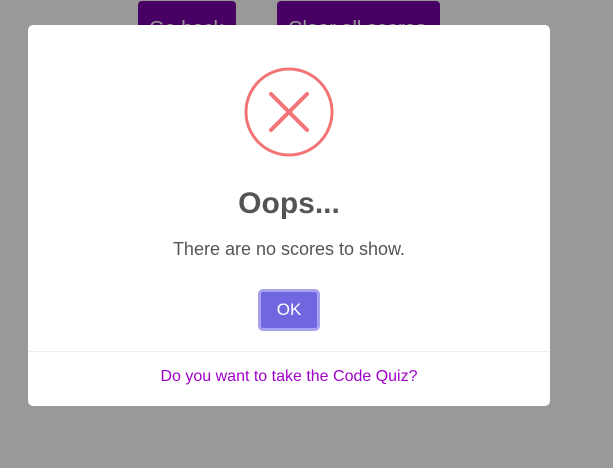 Image resolution: width=613 pixels, height=468 pixels. Describe the element at coordinates (289, 310) in the screenshot. I see `ok-button: OK` at that location.